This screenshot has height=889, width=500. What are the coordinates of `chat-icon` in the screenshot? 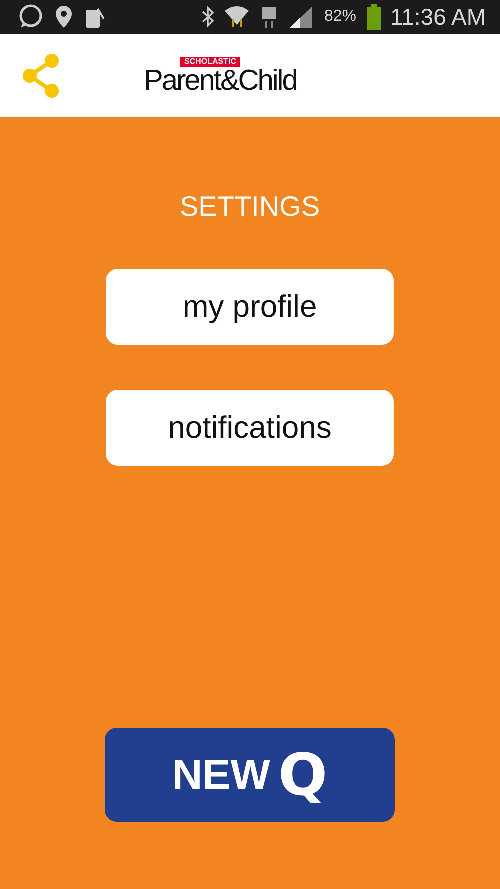 It's located at (31, 17).